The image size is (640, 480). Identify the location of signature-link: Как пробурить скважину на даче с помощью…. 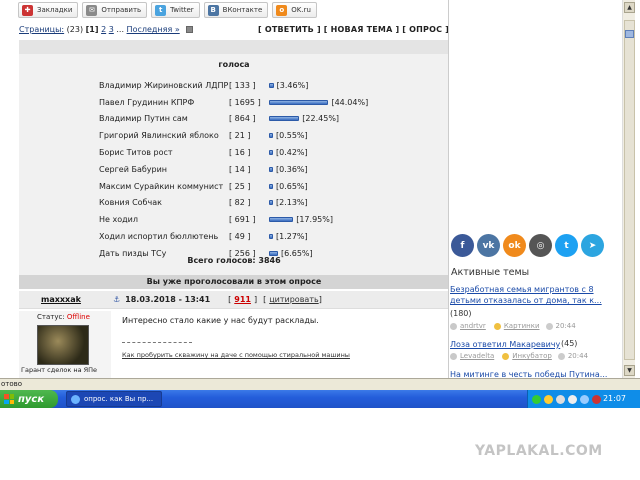
(236, 355).